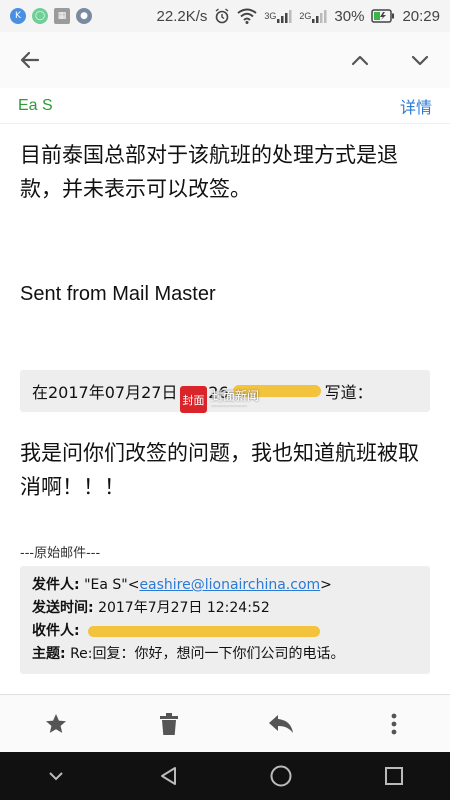 The height and width of the screenshot is (800, 450). I want to click on sent-time-row: 发送时间: 2017年7月27日 12:24:52, so click(225, 608).